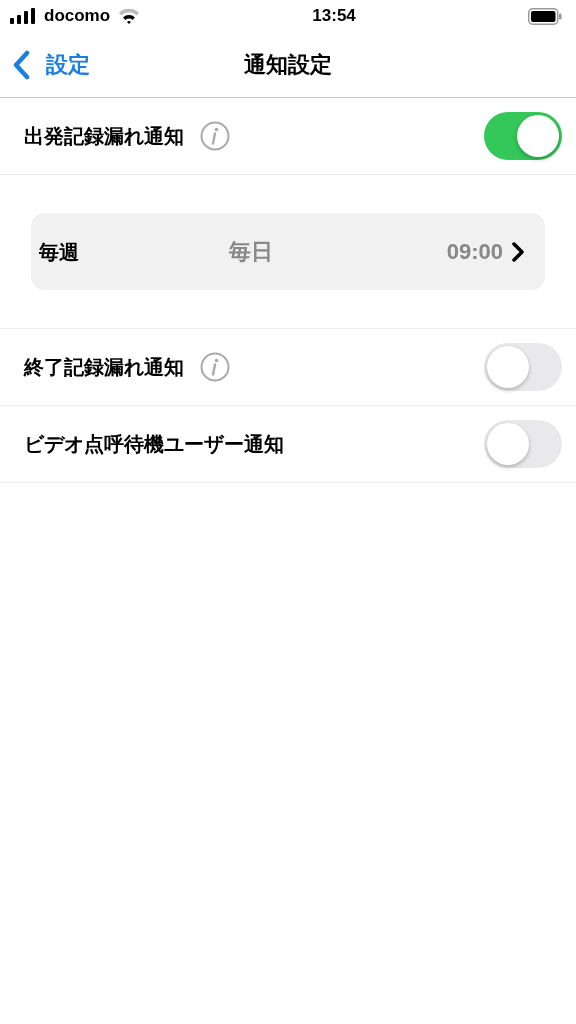 The height and width of the screenshot is (1024, 576). What do you see at coordinates (129, 16) in the screenshot?
I see `wifi-icon` at bounding box center [129, 16].